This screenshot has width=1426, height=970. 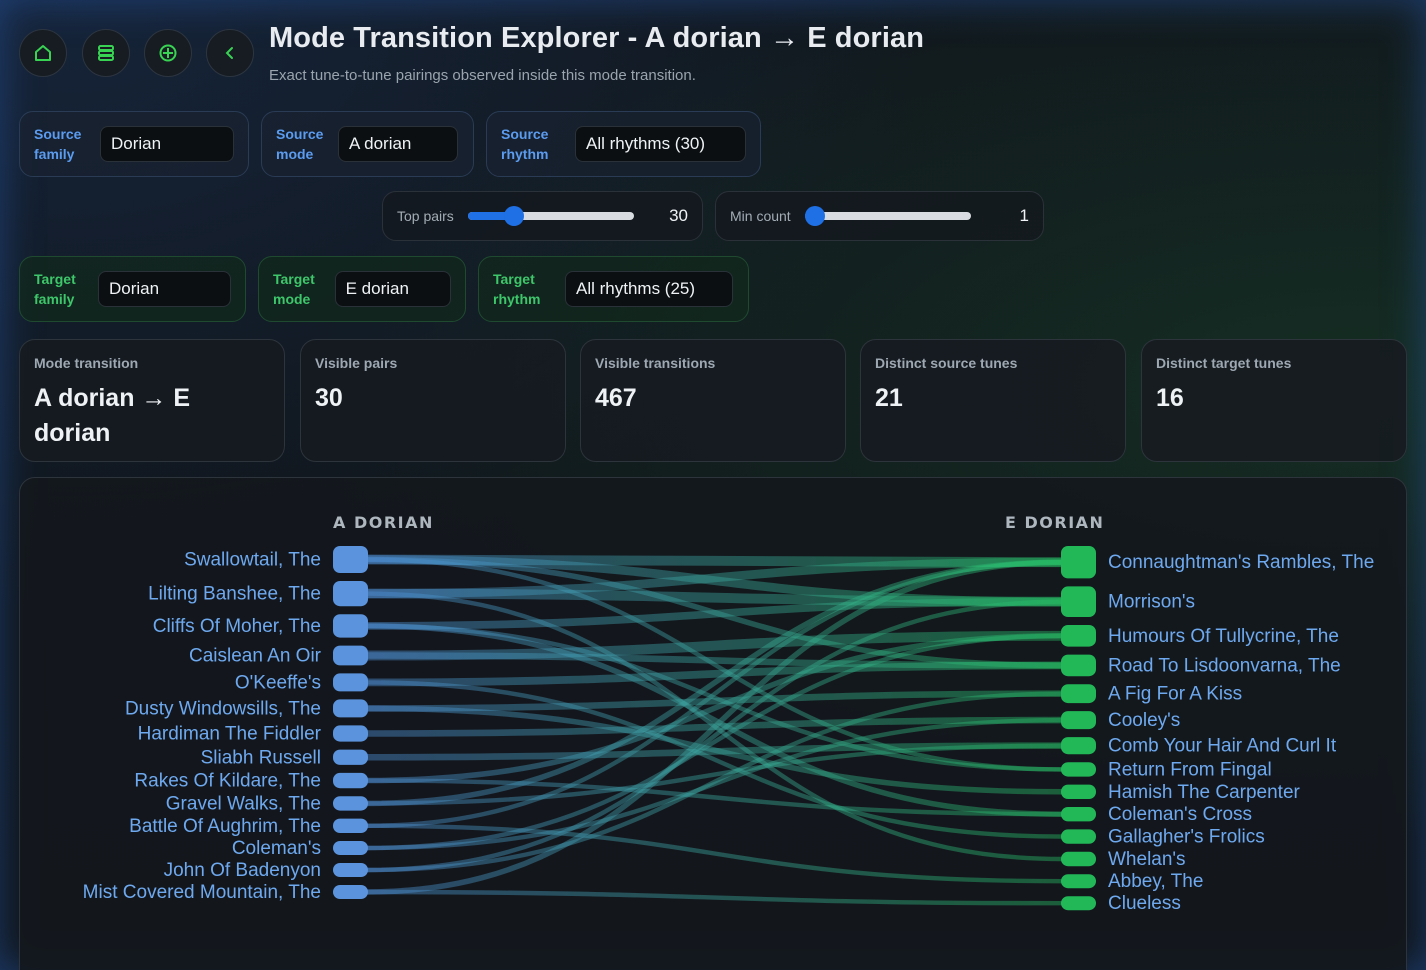 I want to click on target-family-filter: Target family Dorian, so click(x=132, y=289).